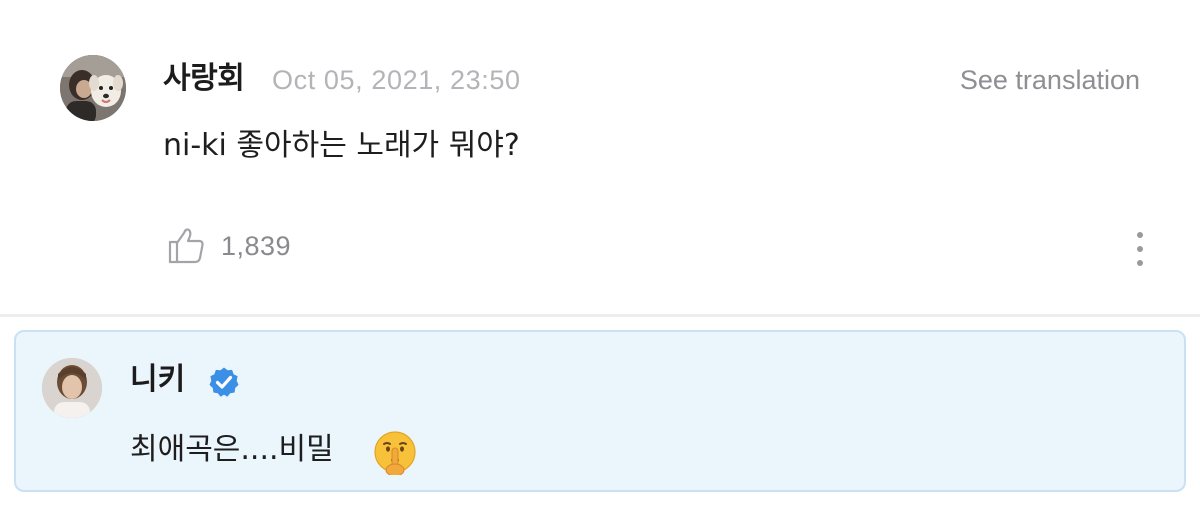 This screenshot has width=1200, height=528. Describe the element at coordinates (93, 88) in the screenshot. I see `commenter-avatar` at that location.